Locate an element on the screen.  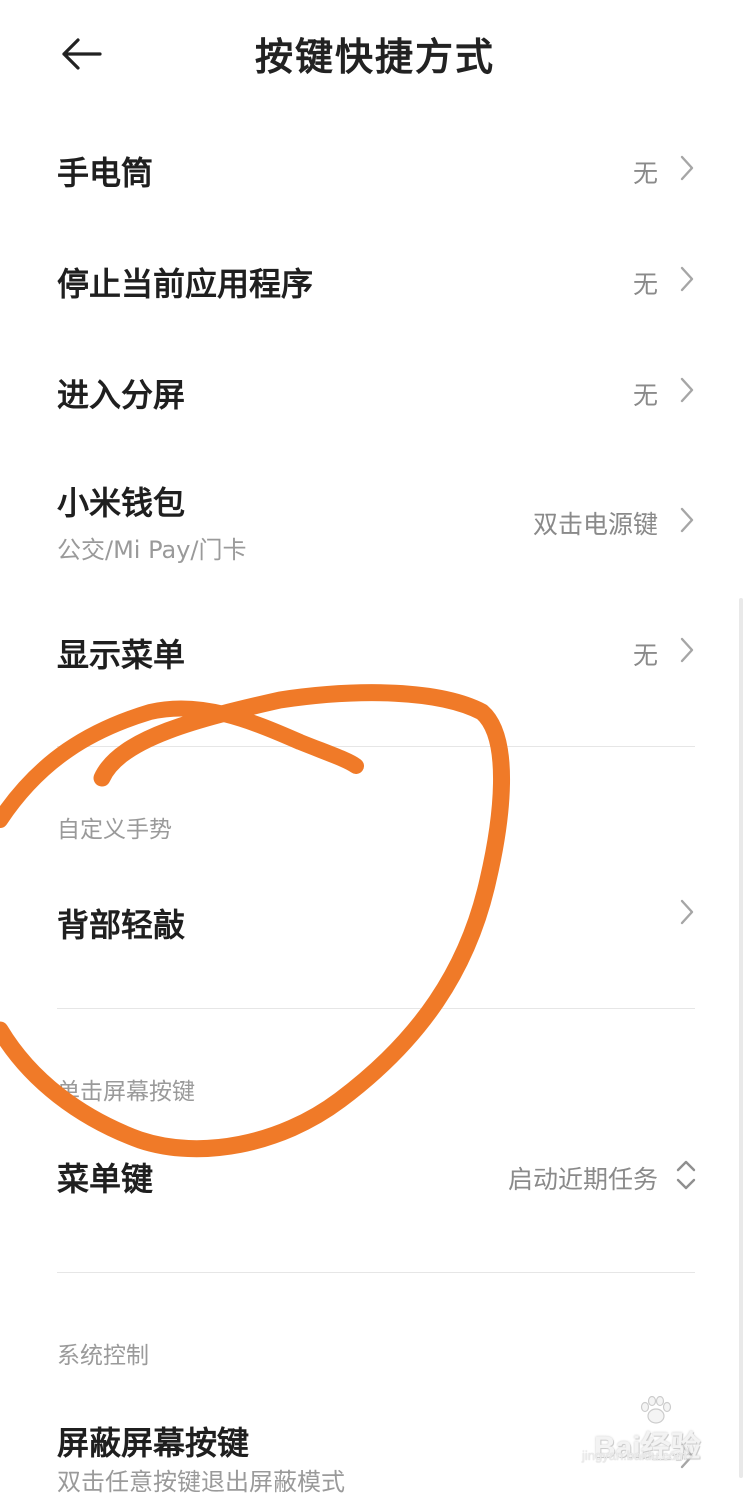
row-label: 菜单键 is located at coordinates (105, 1179).